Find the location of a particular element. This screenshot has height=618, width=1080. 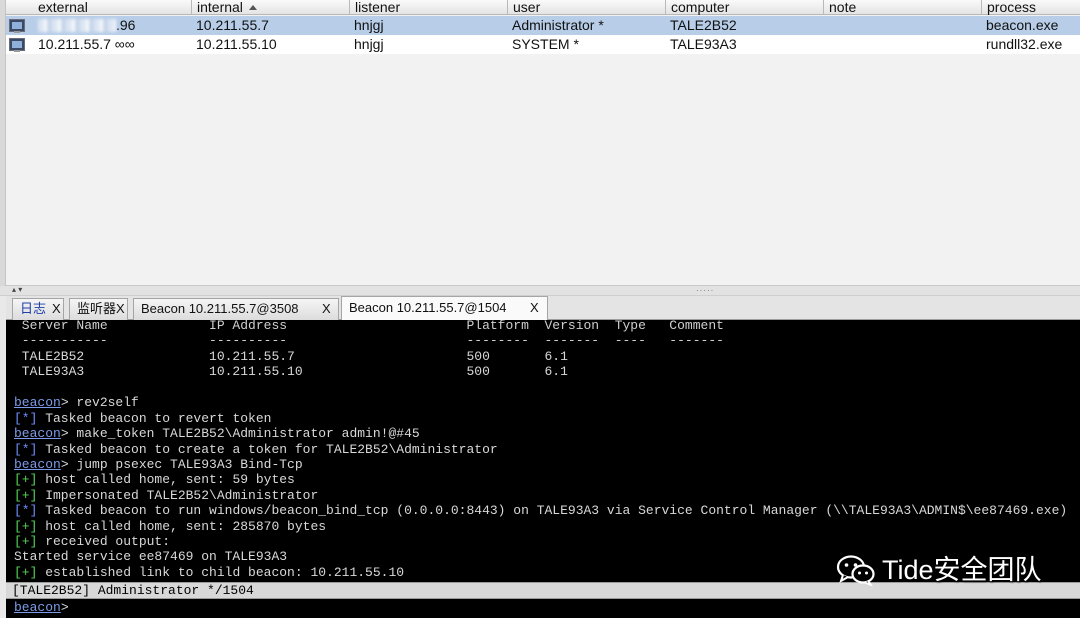

status-text: [TALE2B52] Administrator */1504 is located at coordinates (133, 590).